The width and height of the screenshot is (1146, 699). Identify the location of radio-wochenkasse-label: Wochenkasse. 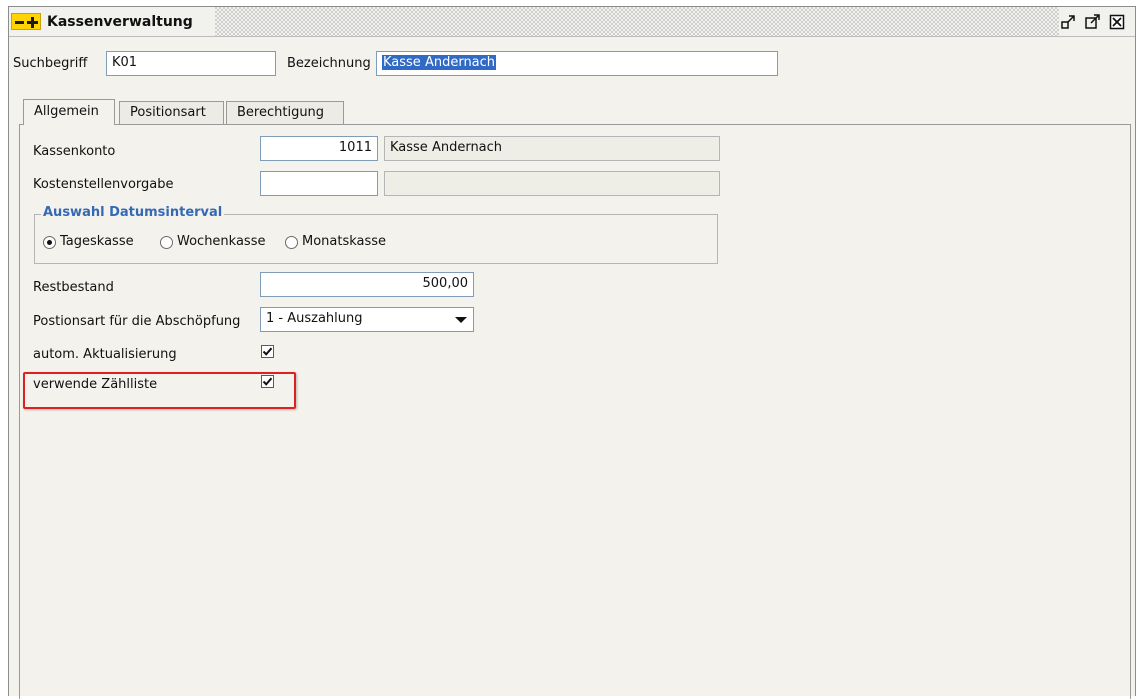
(221, 241).